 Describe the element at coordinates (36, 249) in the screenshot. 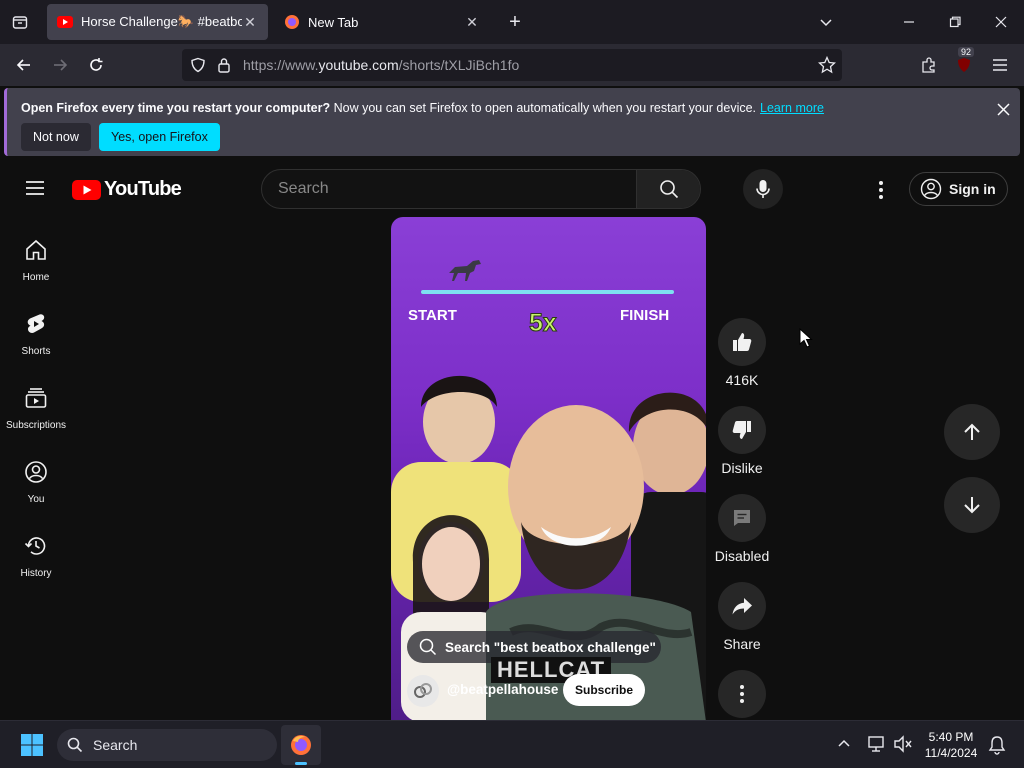

I see `home-icon` at that location.